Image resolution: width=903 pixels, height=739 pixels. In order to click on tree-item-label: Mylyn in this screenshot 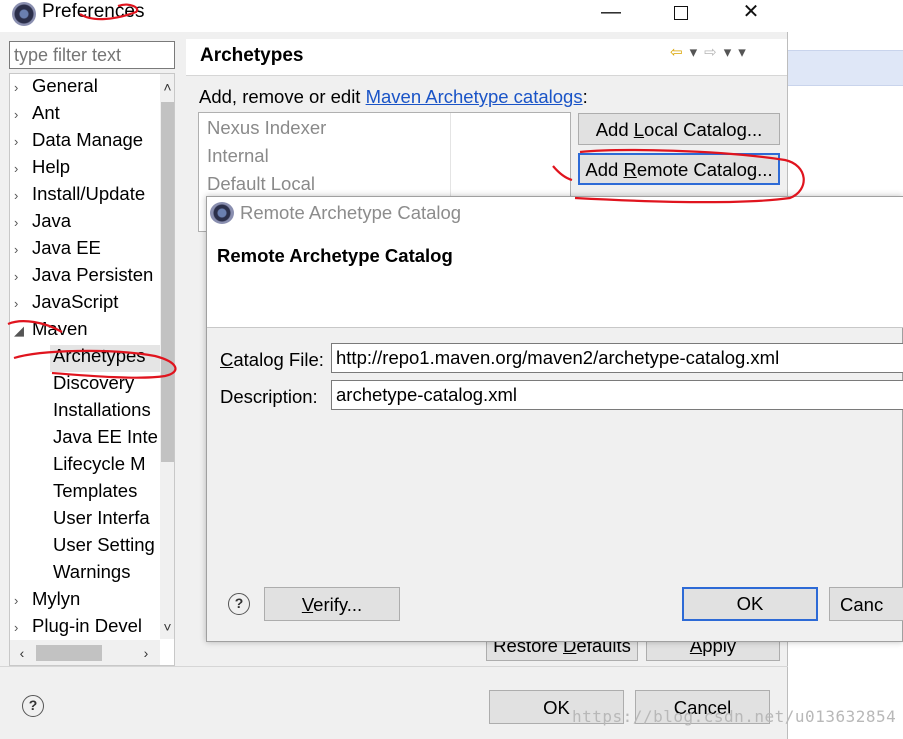, I will do `click(56, 598)`.